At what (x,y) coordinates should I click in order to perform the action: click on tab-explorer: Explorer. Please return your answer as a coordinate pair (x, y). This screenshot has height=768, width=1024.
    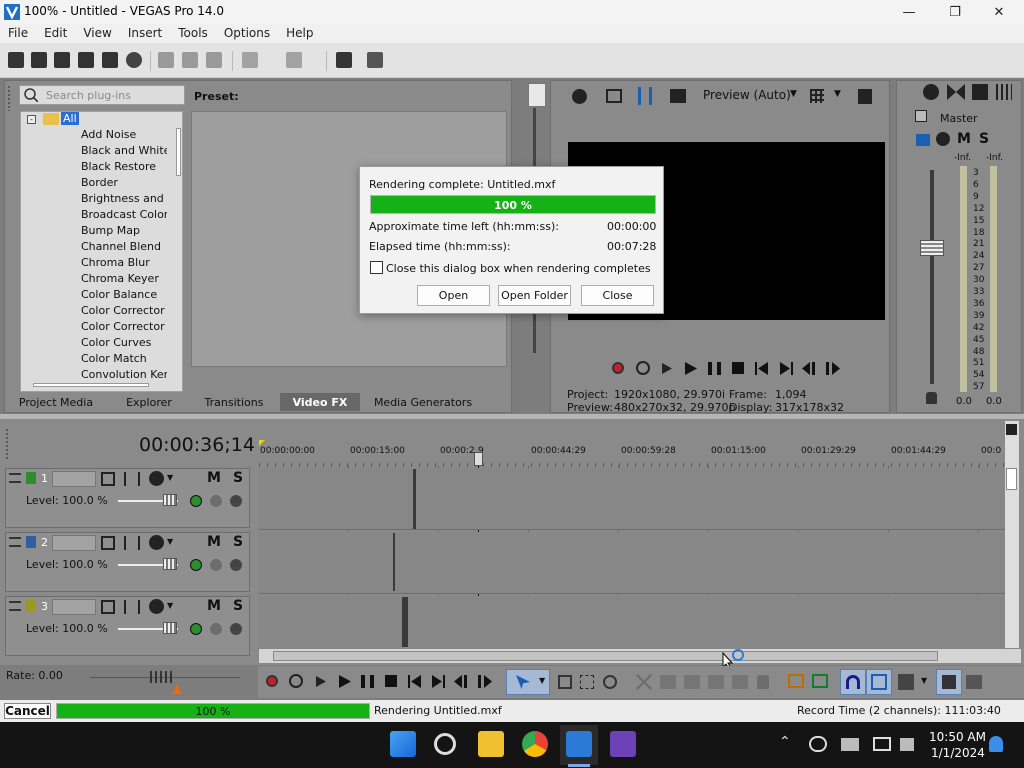
    Looking at the image, I should click on (149, 402).